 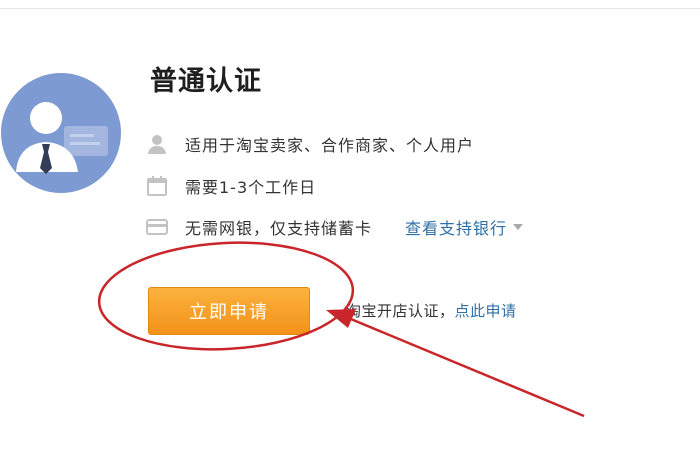 What do you see at coordinates (350, 8) in the screenshot?
I see `top-divider` at bounding box center [350, 8].